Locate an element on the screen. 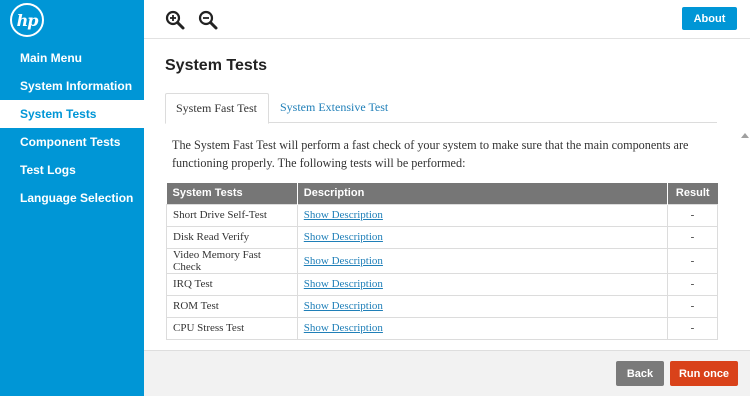 The height and width of the screenshot is (396, 750). page-title: System Tests is located at coordinates (216, 65).